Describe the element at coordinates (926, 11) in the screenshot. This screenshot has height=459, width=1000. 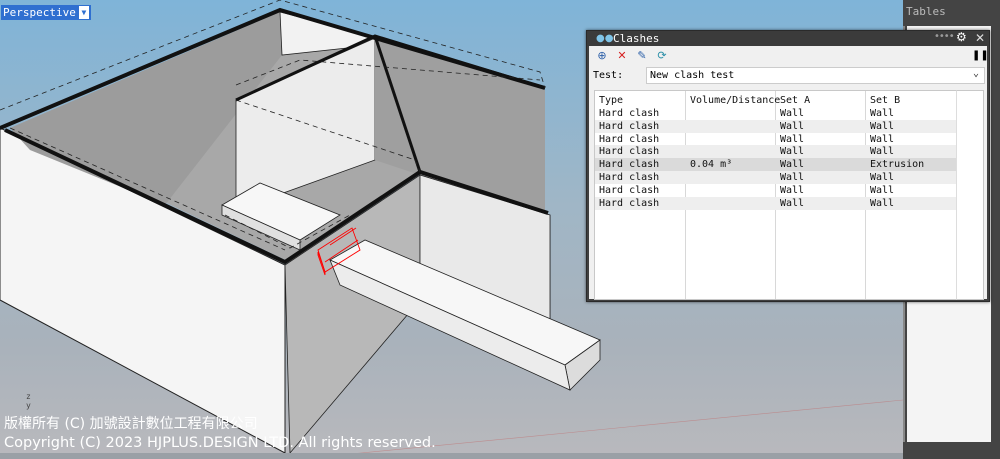
I see `tables-panel-title: Tables` at that location.